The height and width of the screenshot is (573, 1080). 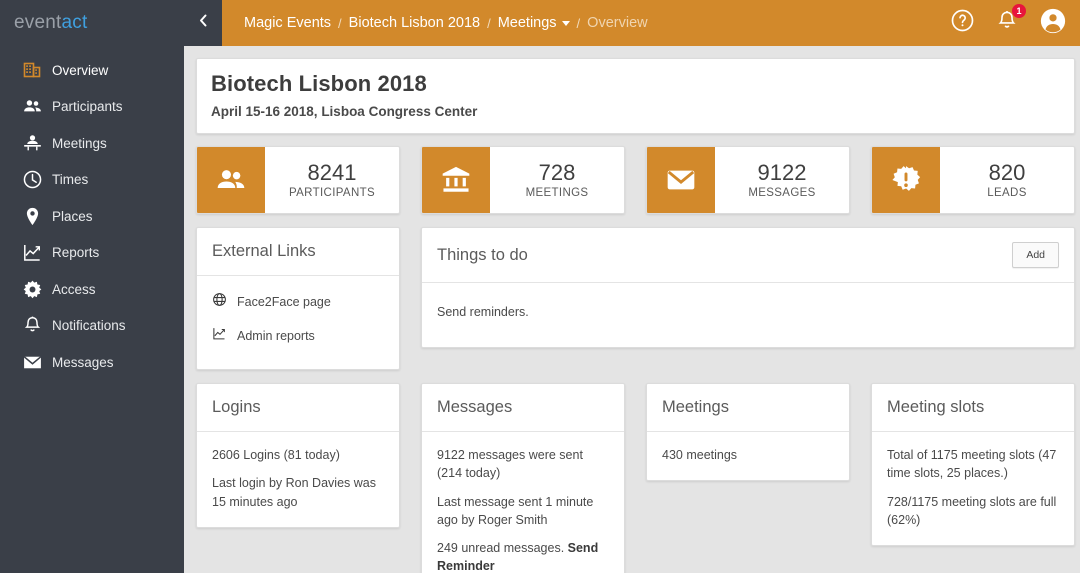 I want to click on event-subtitle: April 15-16 2018, Lisboa Congress Center, so click(x=344, y=111).